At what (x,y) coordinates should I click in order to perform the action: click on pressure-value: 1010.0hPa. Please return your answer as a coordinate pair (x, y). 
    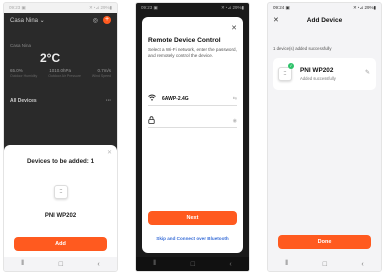
    Looking at the image, I should click on (60, 70).